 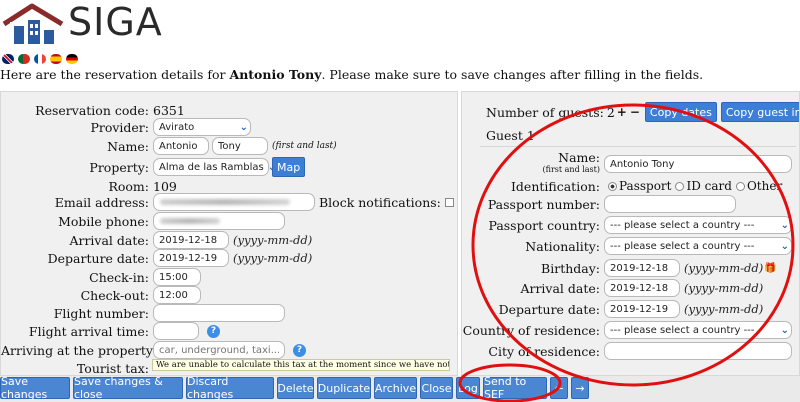 I want to click on guest-departure-hint: (yyyy-mm-dd), so click(x=724, y=309).